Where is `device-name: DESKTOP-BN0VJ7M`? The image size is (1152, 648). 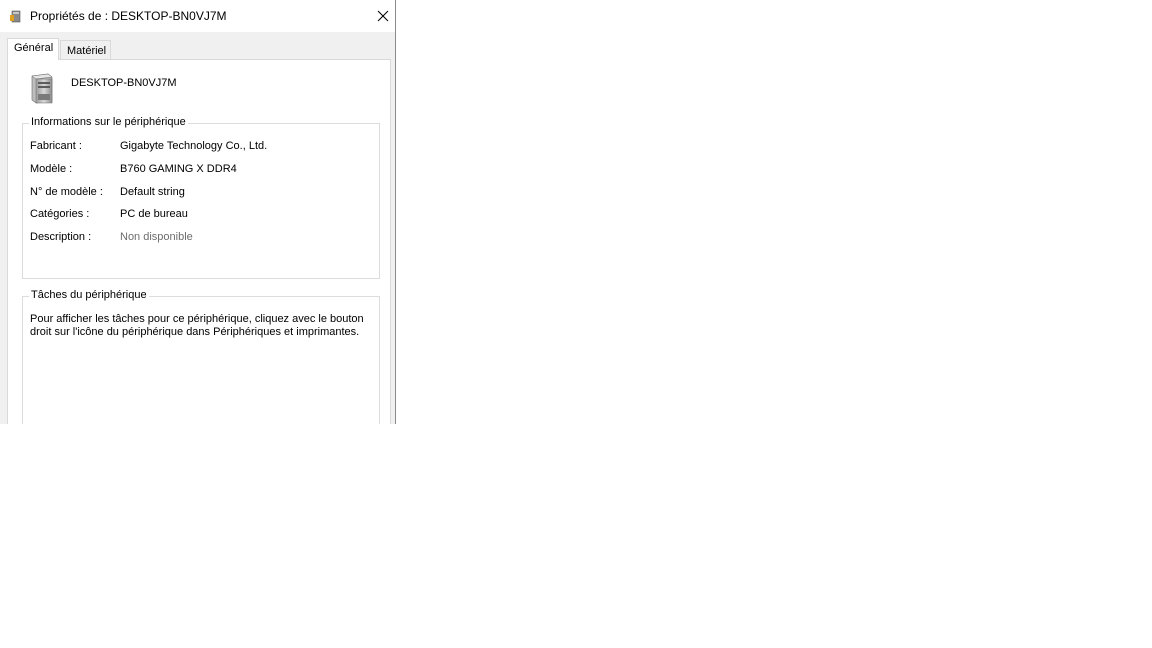 device-name: DESKTOP-BN0VJ7M is located at coordinates (124, 83).